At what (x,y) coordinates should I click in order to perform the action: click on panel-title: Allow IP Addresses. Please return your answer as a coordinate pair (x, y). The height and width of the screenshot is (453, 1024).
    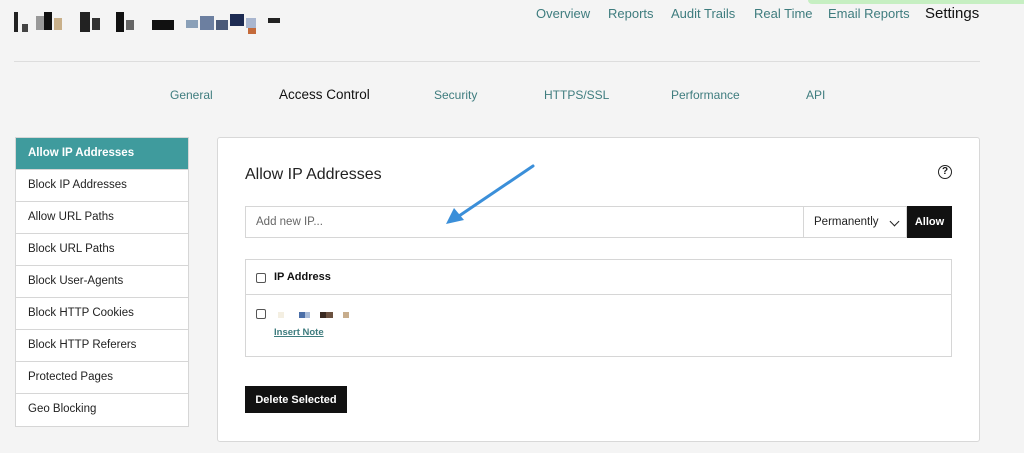
    Looking at the image, I should click on (313, 174).